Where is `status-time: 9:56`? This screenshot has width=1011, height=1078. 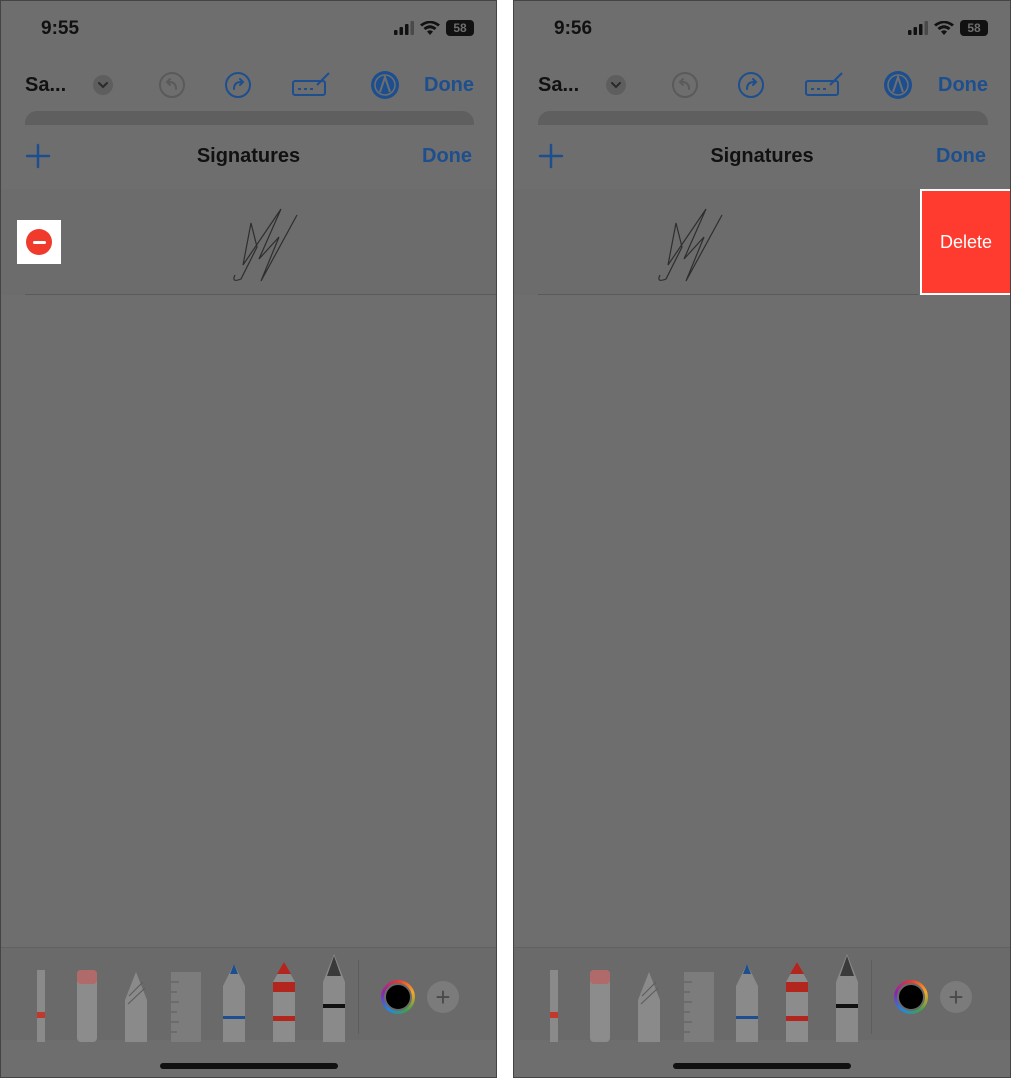
status-time: 9:56 is located at coordinates (573, 28).